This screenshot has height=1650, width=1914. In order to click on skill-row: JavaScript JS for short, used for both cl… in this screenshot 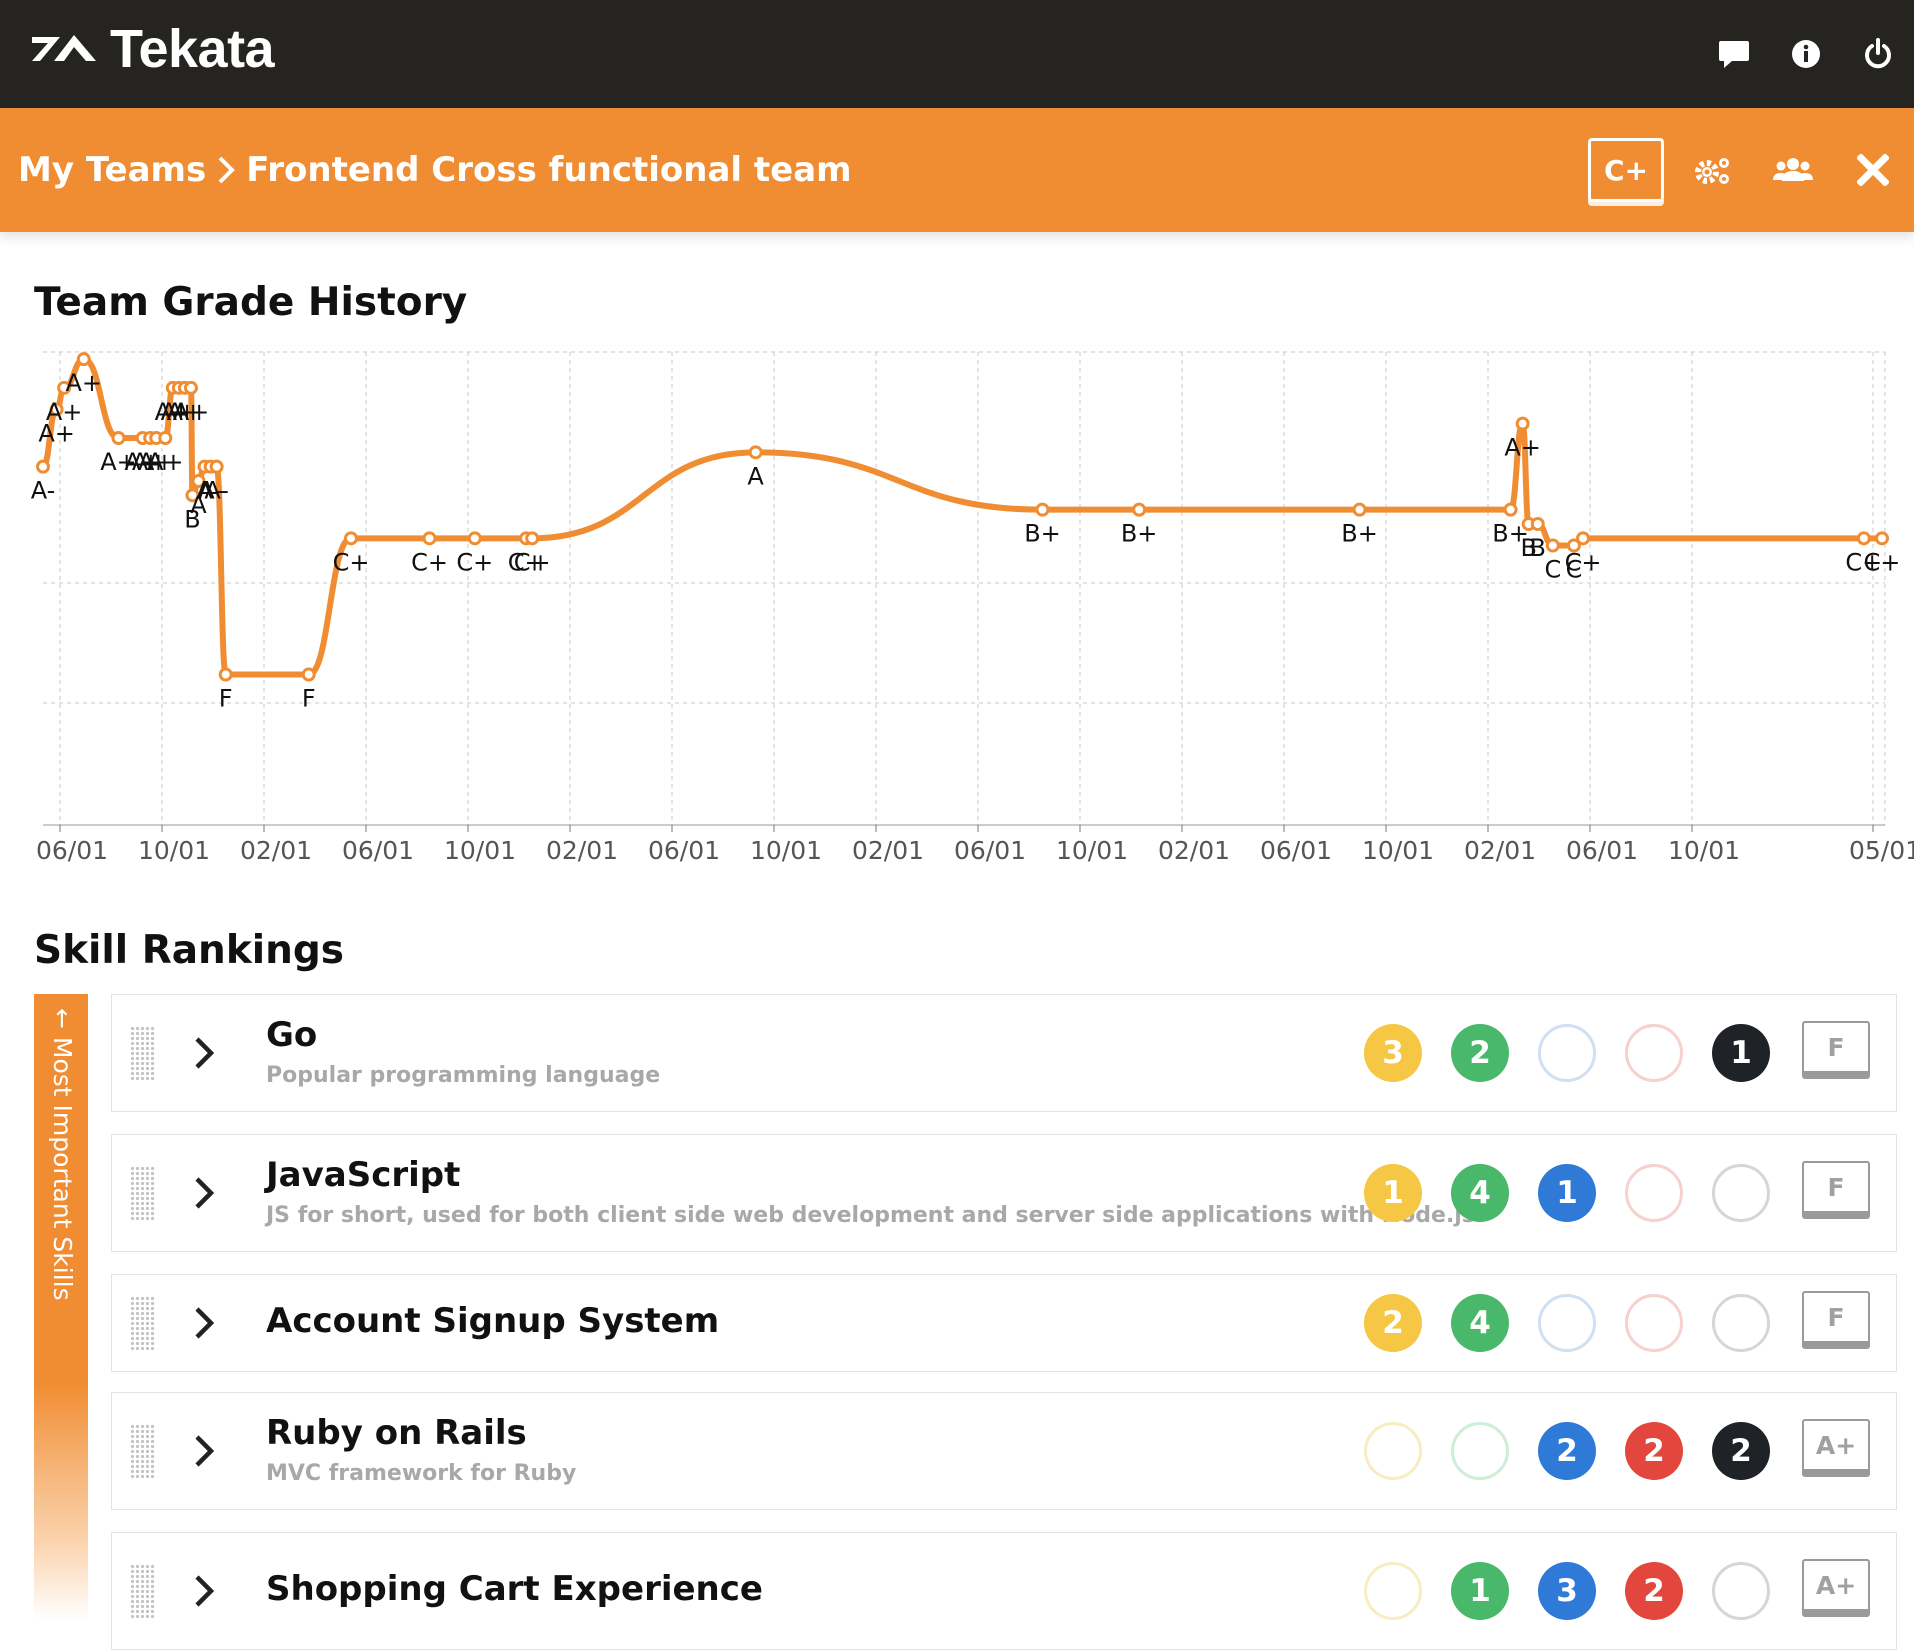, I will do `click(1004, 1193)`.